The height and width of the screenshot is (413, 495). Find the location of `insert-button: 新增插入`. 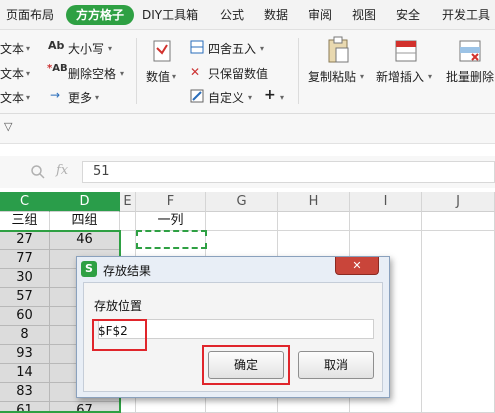

insert-button: 新增插入 is located at coordinates (400, 76).